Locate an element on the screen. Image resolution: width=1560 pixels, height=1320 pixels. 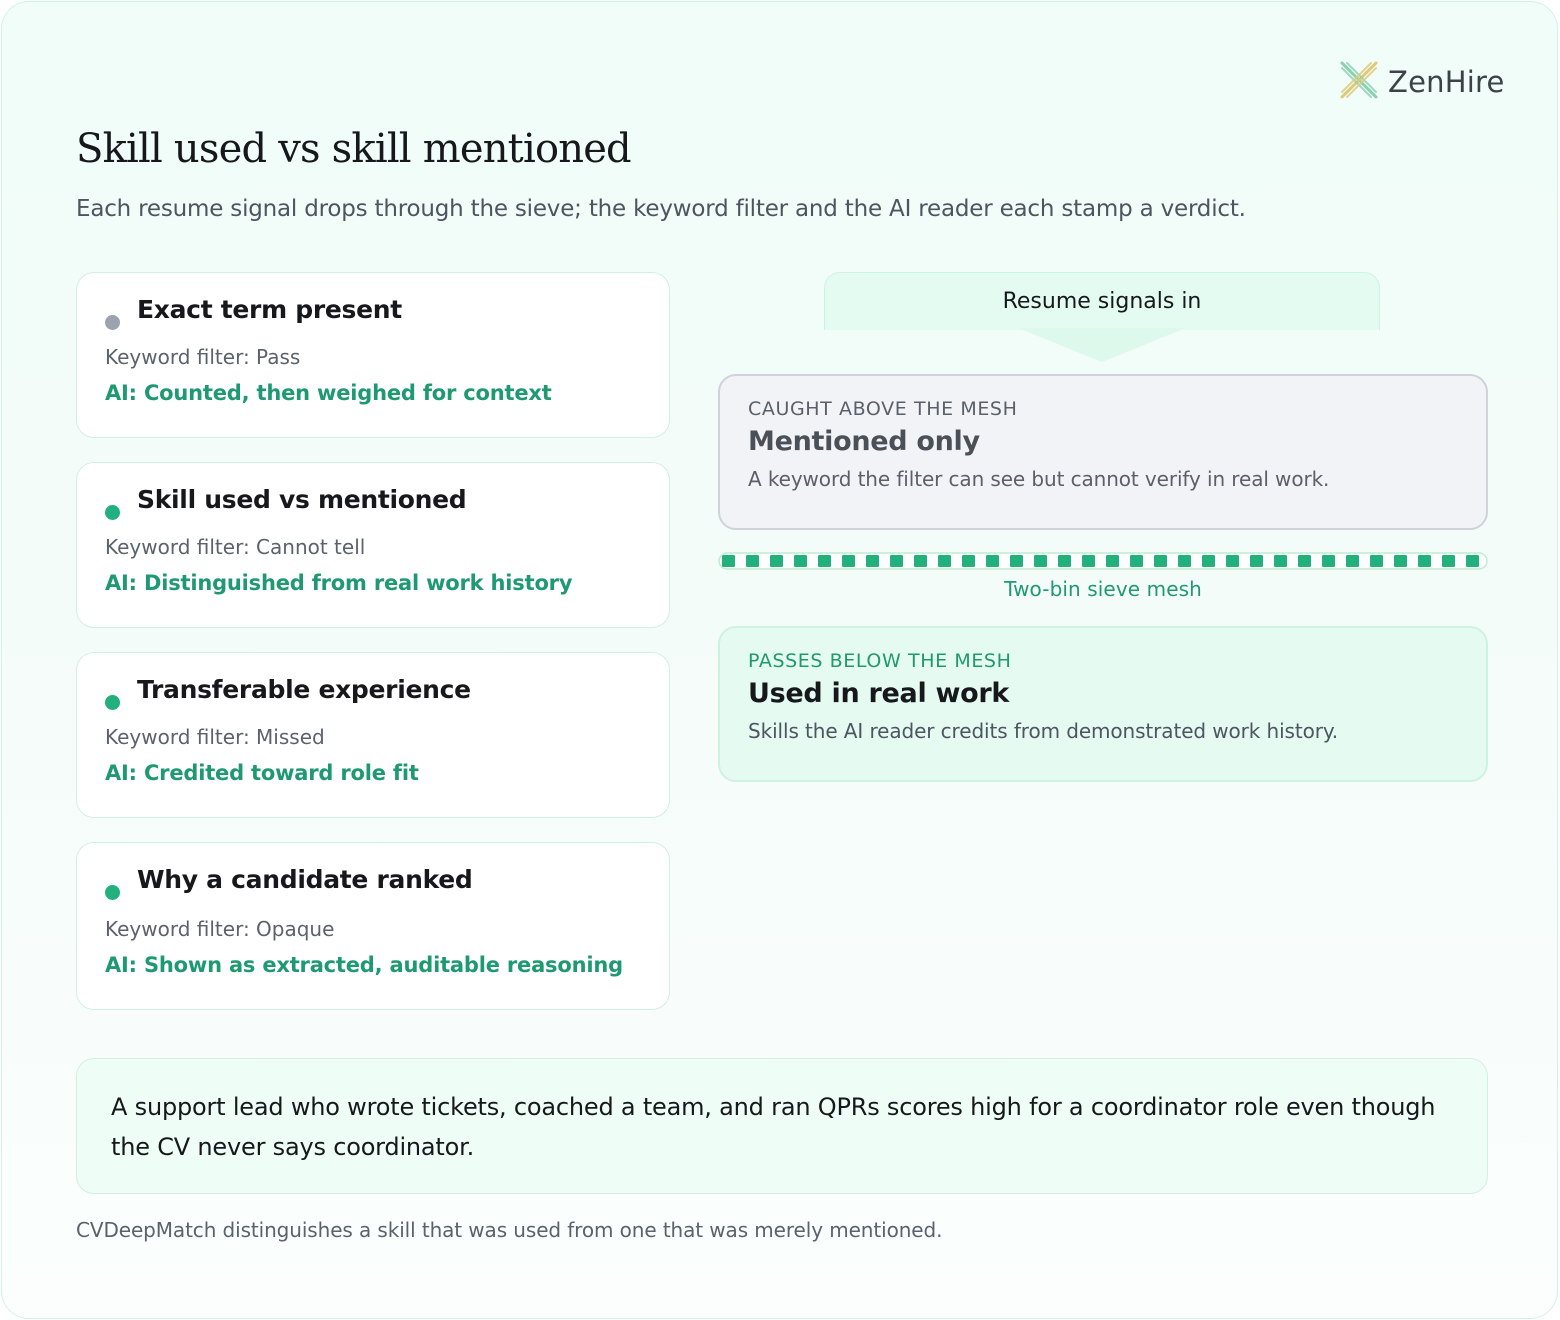
signal-title: Skill used vs mentioned is located at coordinates (302, 499).